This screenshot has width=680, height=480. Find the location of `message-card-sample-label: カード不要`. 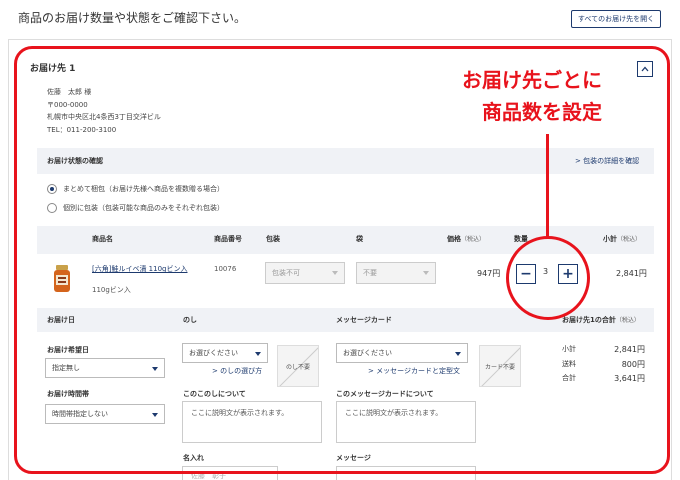

message-card-sample-label: カード不要 is located at coordinates (499, 367).